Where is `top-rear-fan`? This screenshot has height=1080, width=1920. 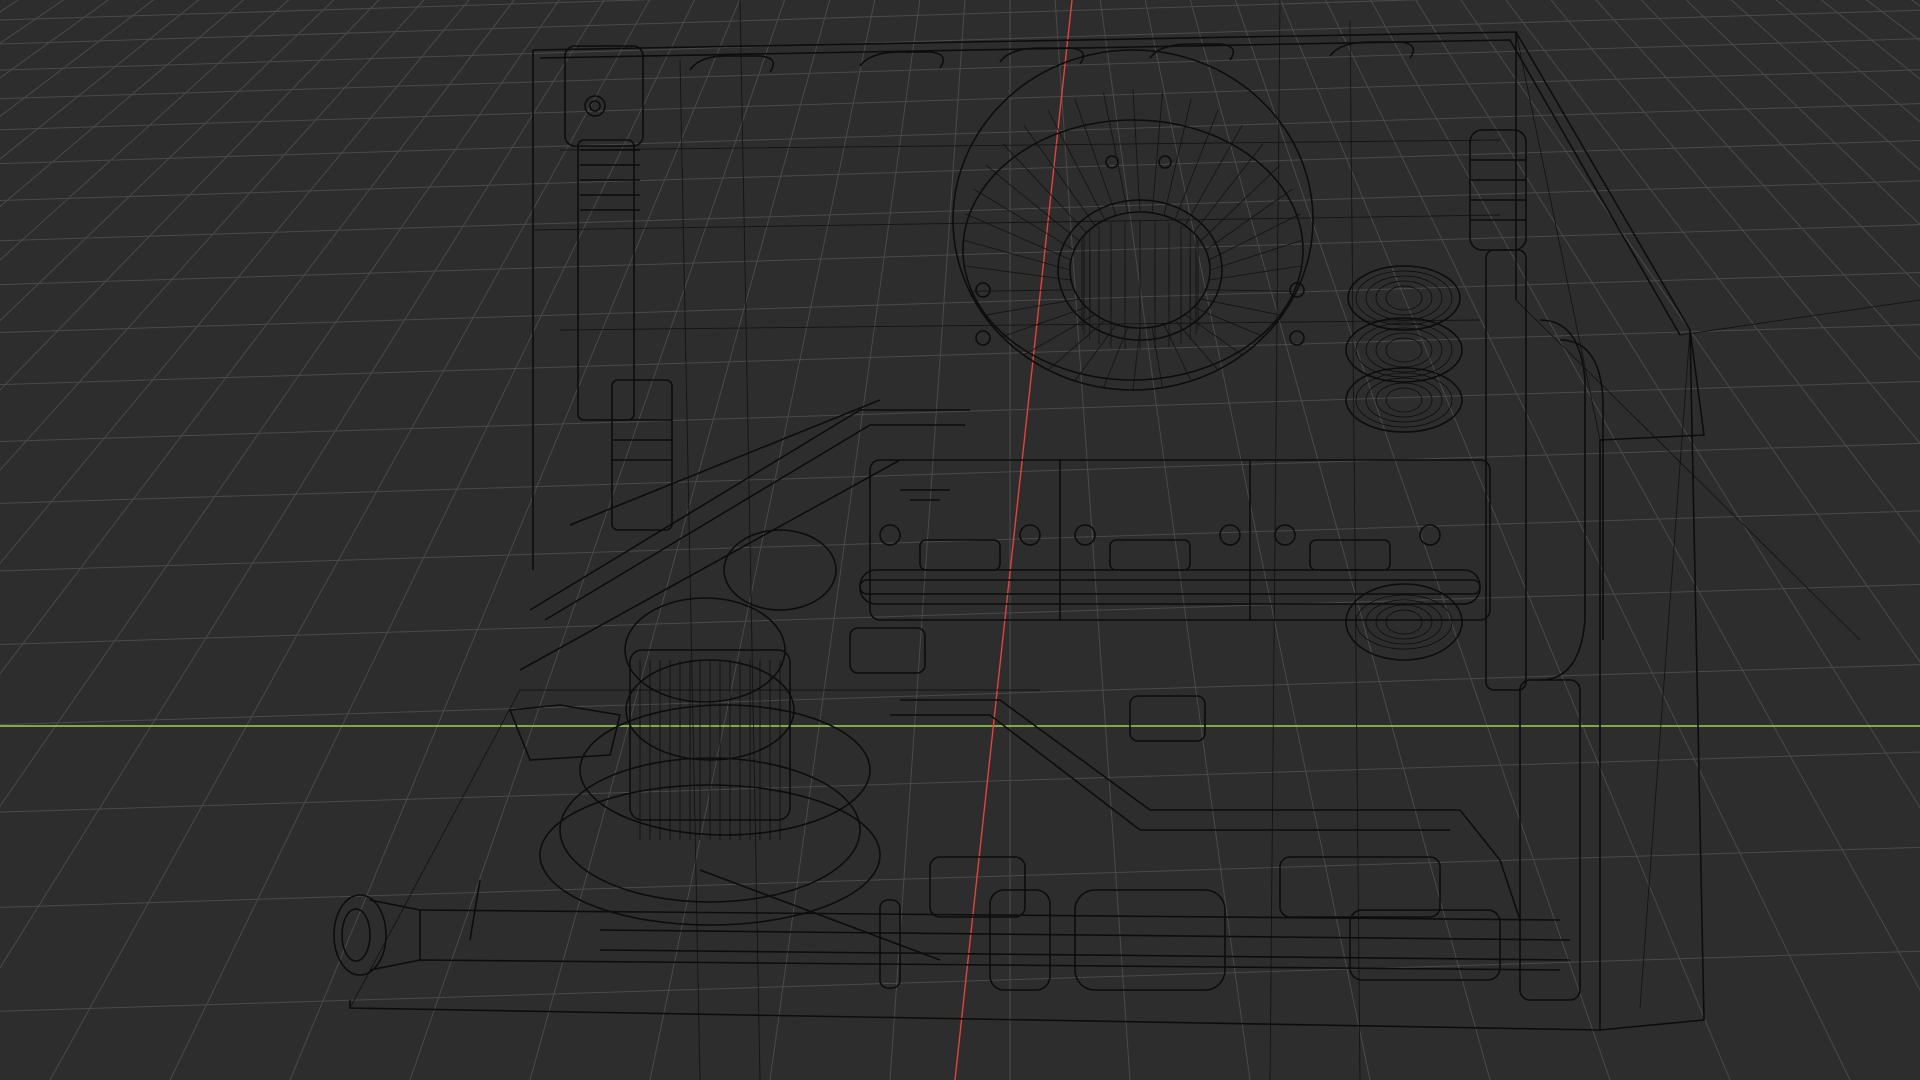
top-rear-fan is located at coordinates (1133, 220).